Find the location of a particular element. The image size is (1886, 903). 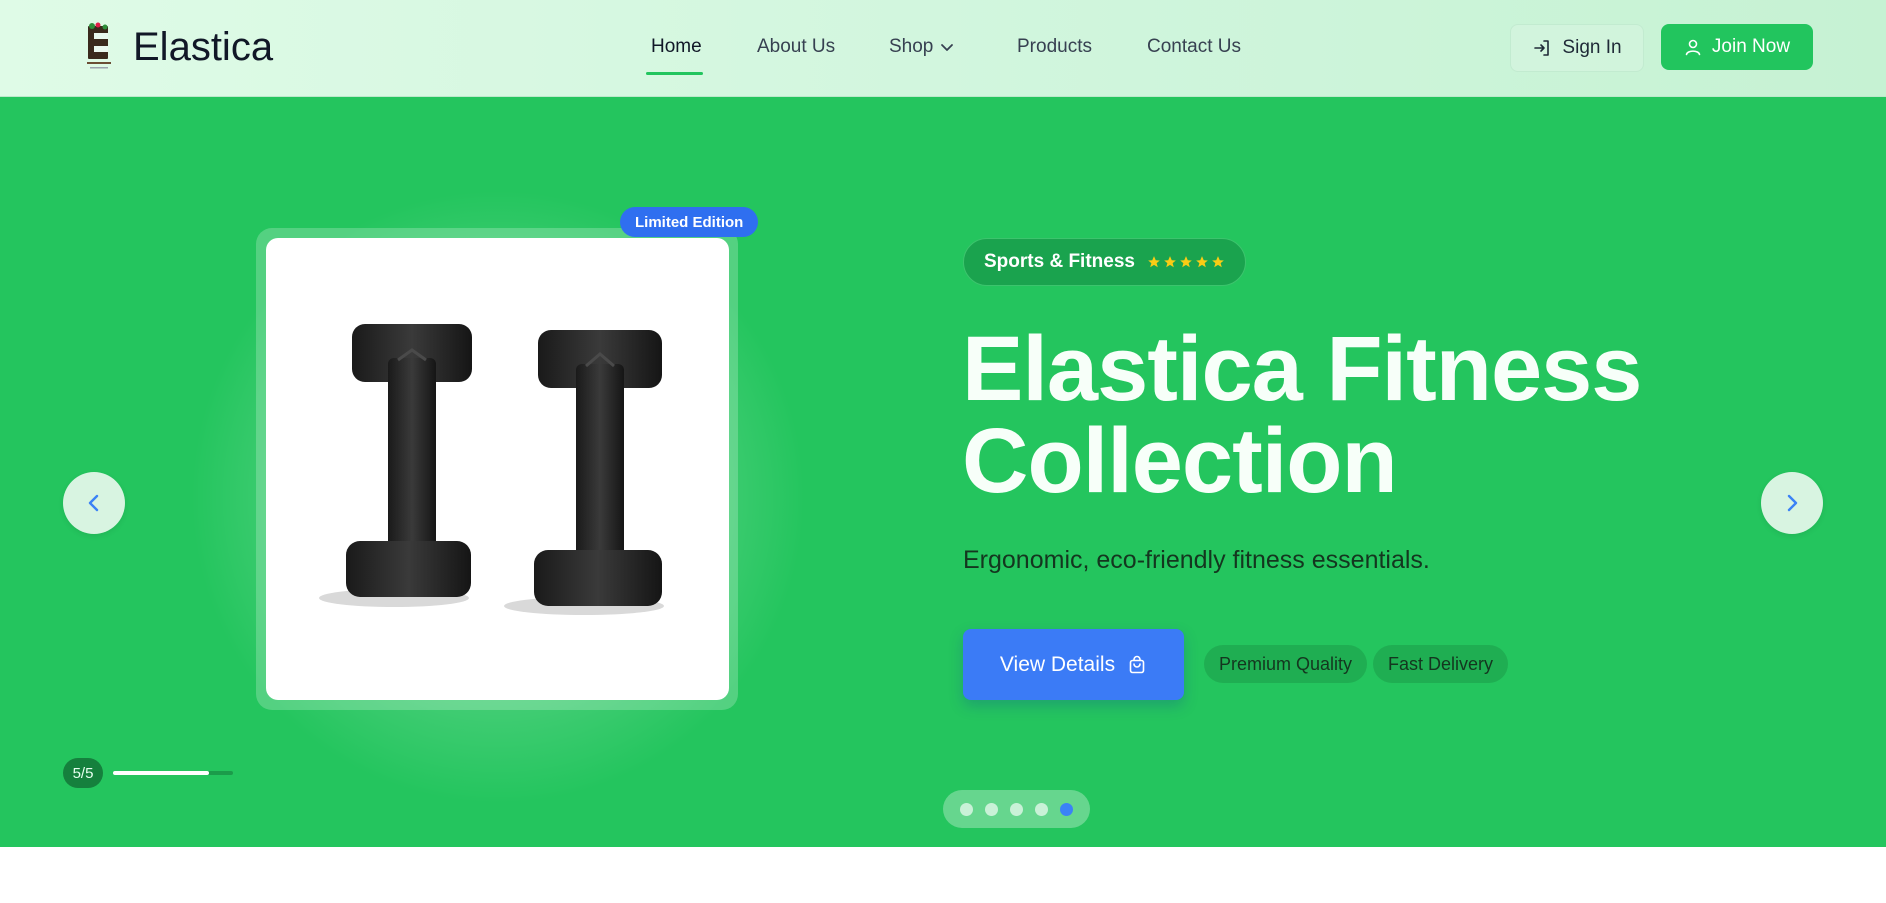

category-badge: Sports & Fitness is located at coordinates (1104, 262).